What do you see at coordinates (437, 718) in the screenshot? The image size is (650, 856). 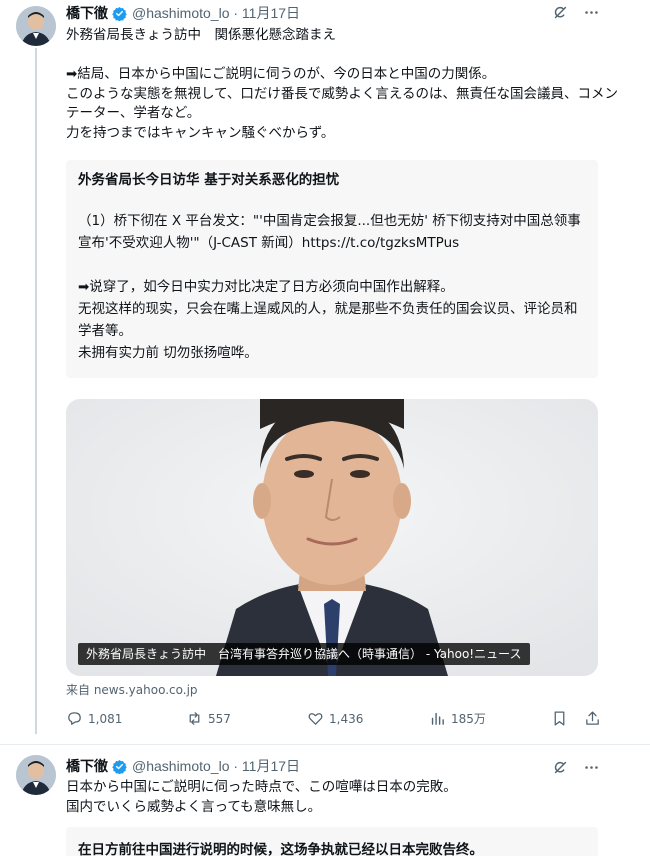 I see `views-icon` at bounding box center [437, 718].